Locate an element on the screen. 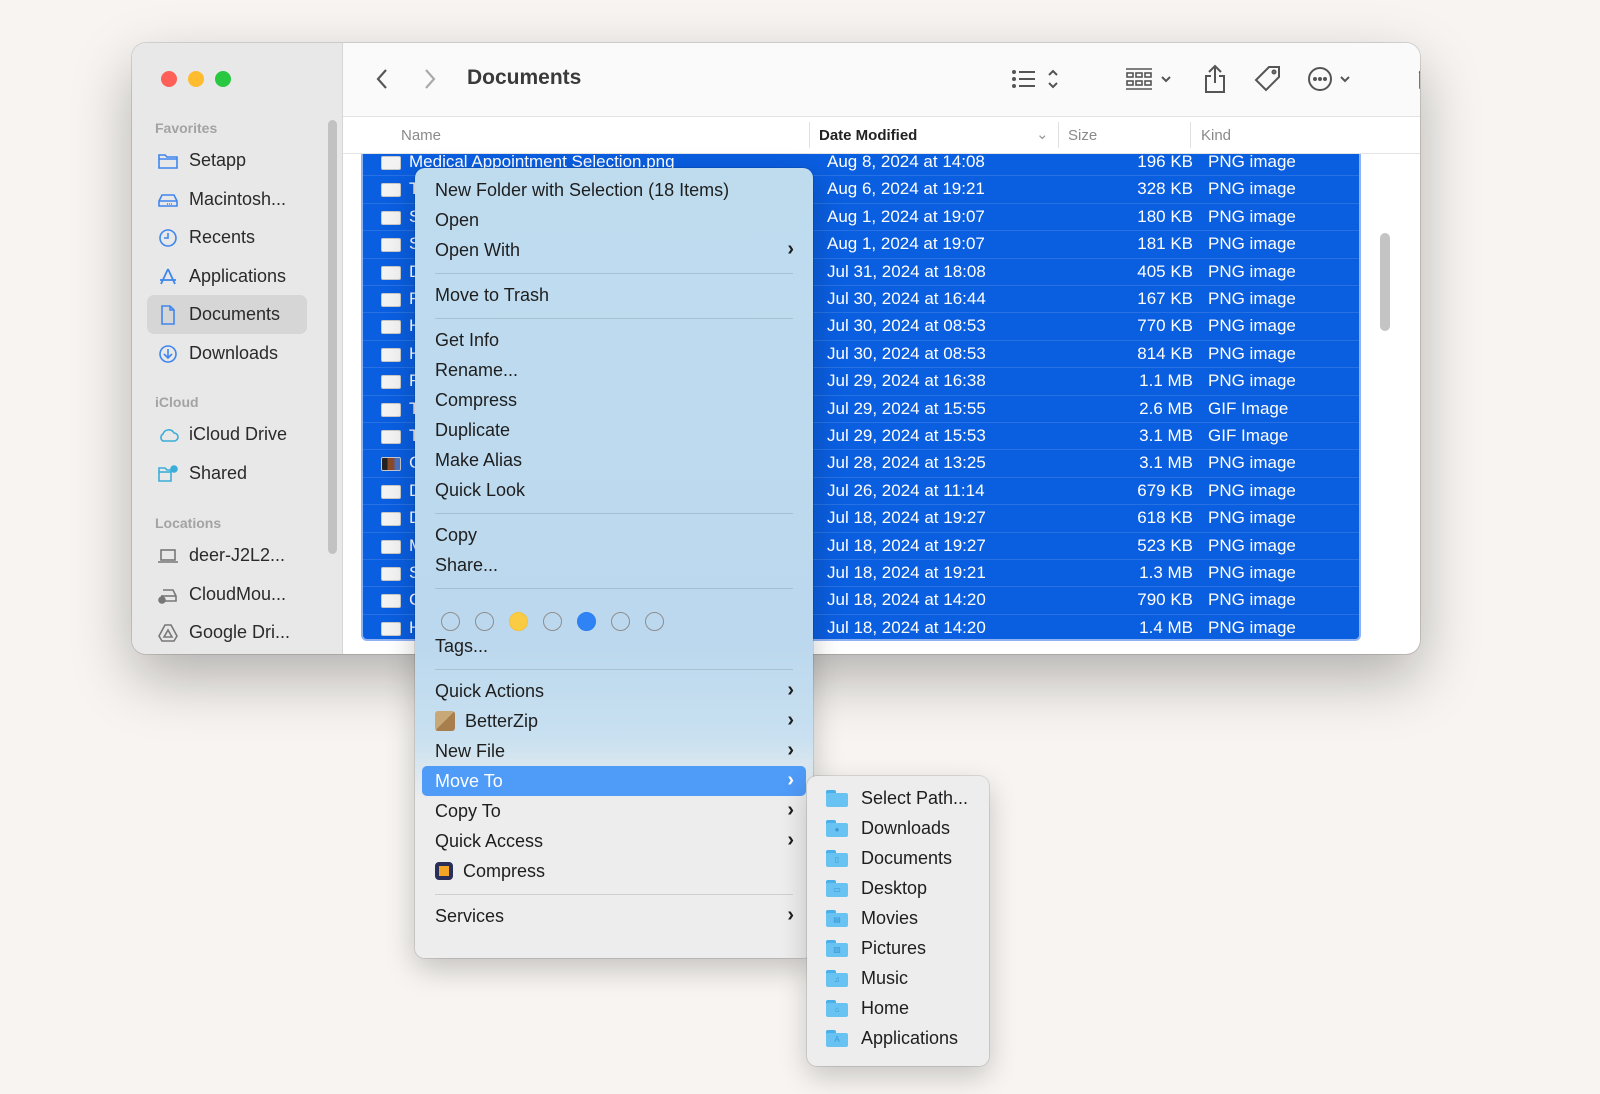  file-size: 814 KB is located at coordinates (1165, 353).